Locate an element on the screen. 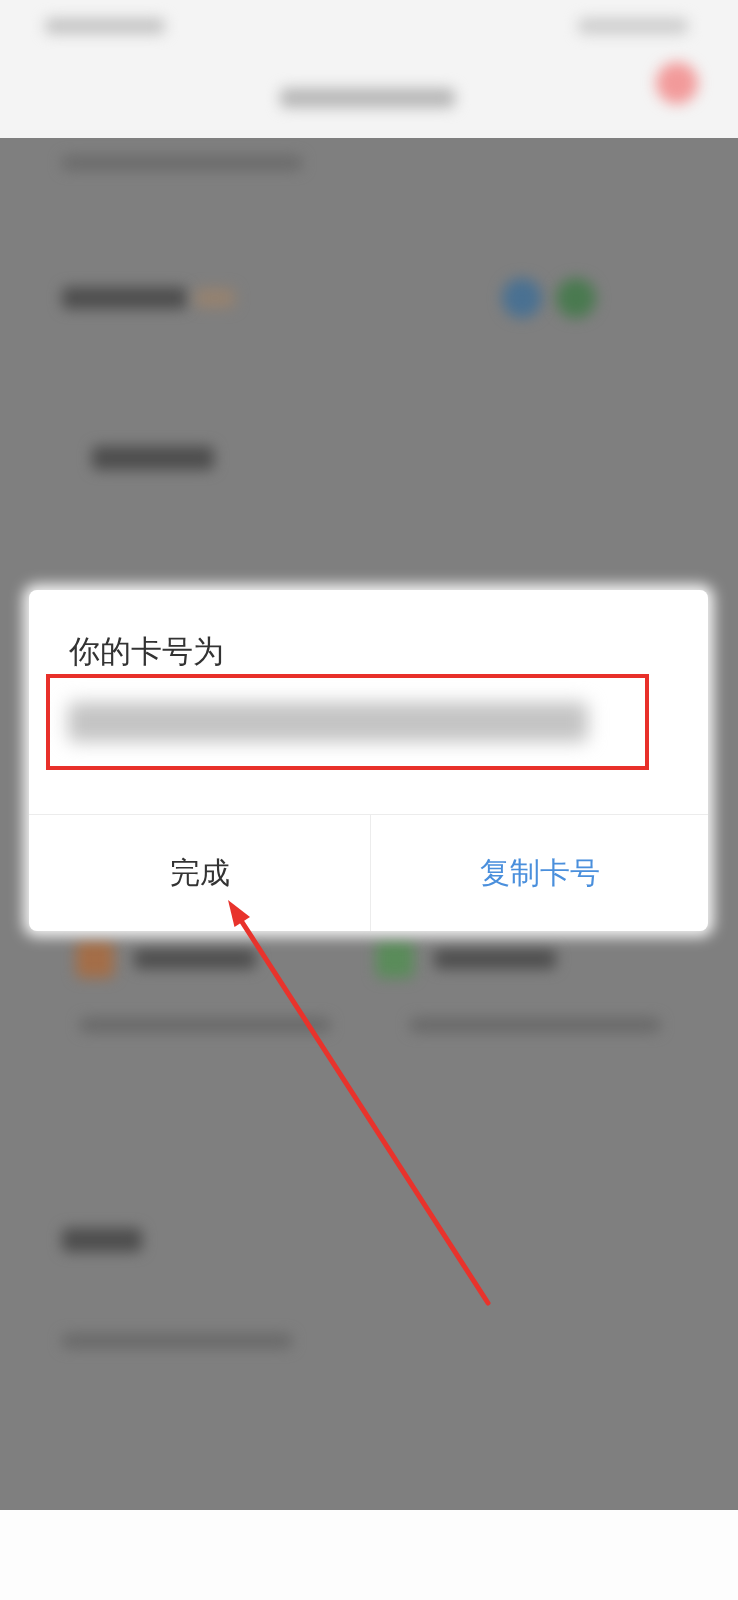 This screenshot has height=1600, width=738. dialog-title: 你的卡号为 is located at coordinates (146, 651).